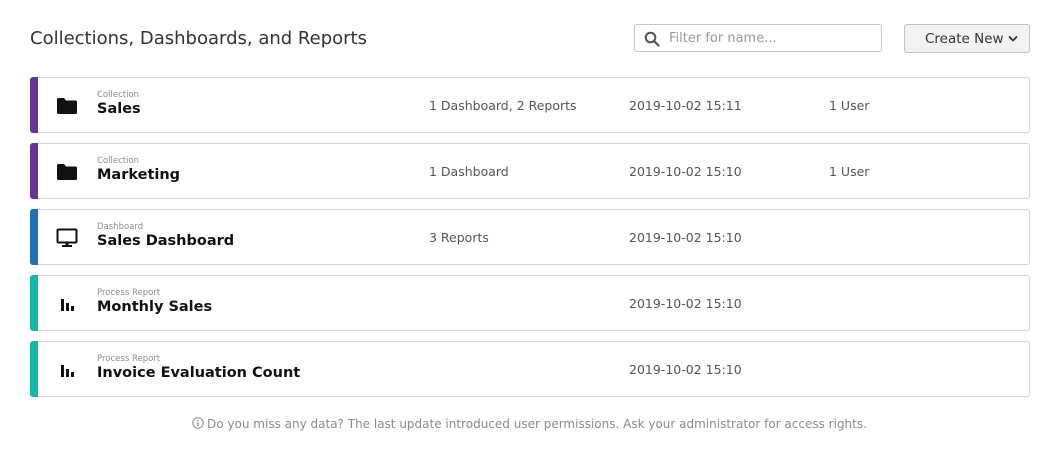 The image size is (1059, 471). What do you see at coordinates (166, 241) in the screenshot?
I see `entity-name: Sales Dashboard` at bounding box center [166, 241].